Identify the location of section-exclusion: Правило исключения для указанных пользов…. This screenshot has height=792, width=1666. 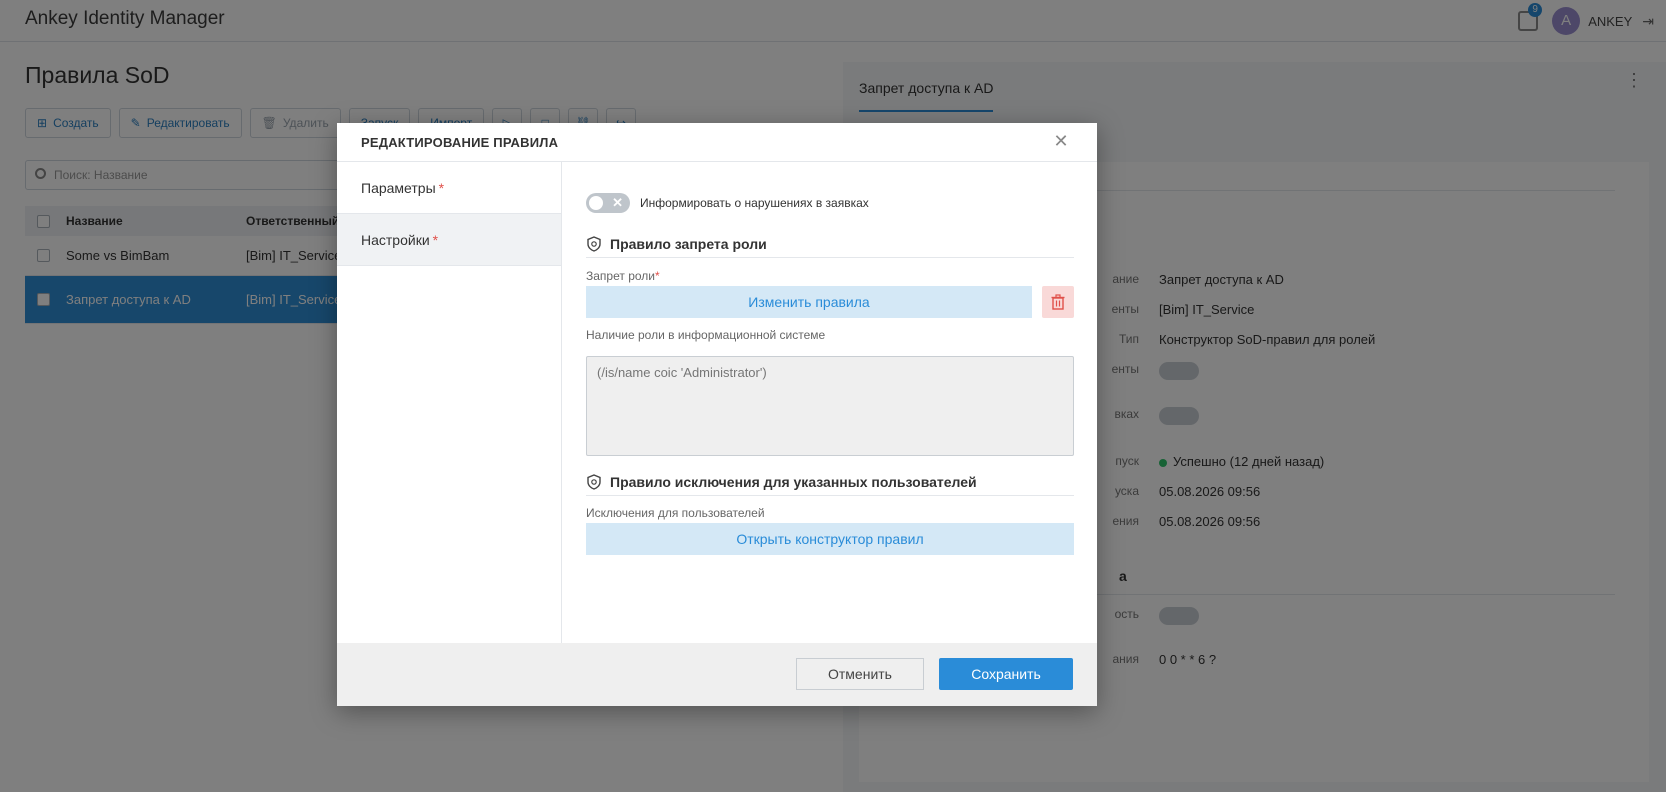
(830, 482).